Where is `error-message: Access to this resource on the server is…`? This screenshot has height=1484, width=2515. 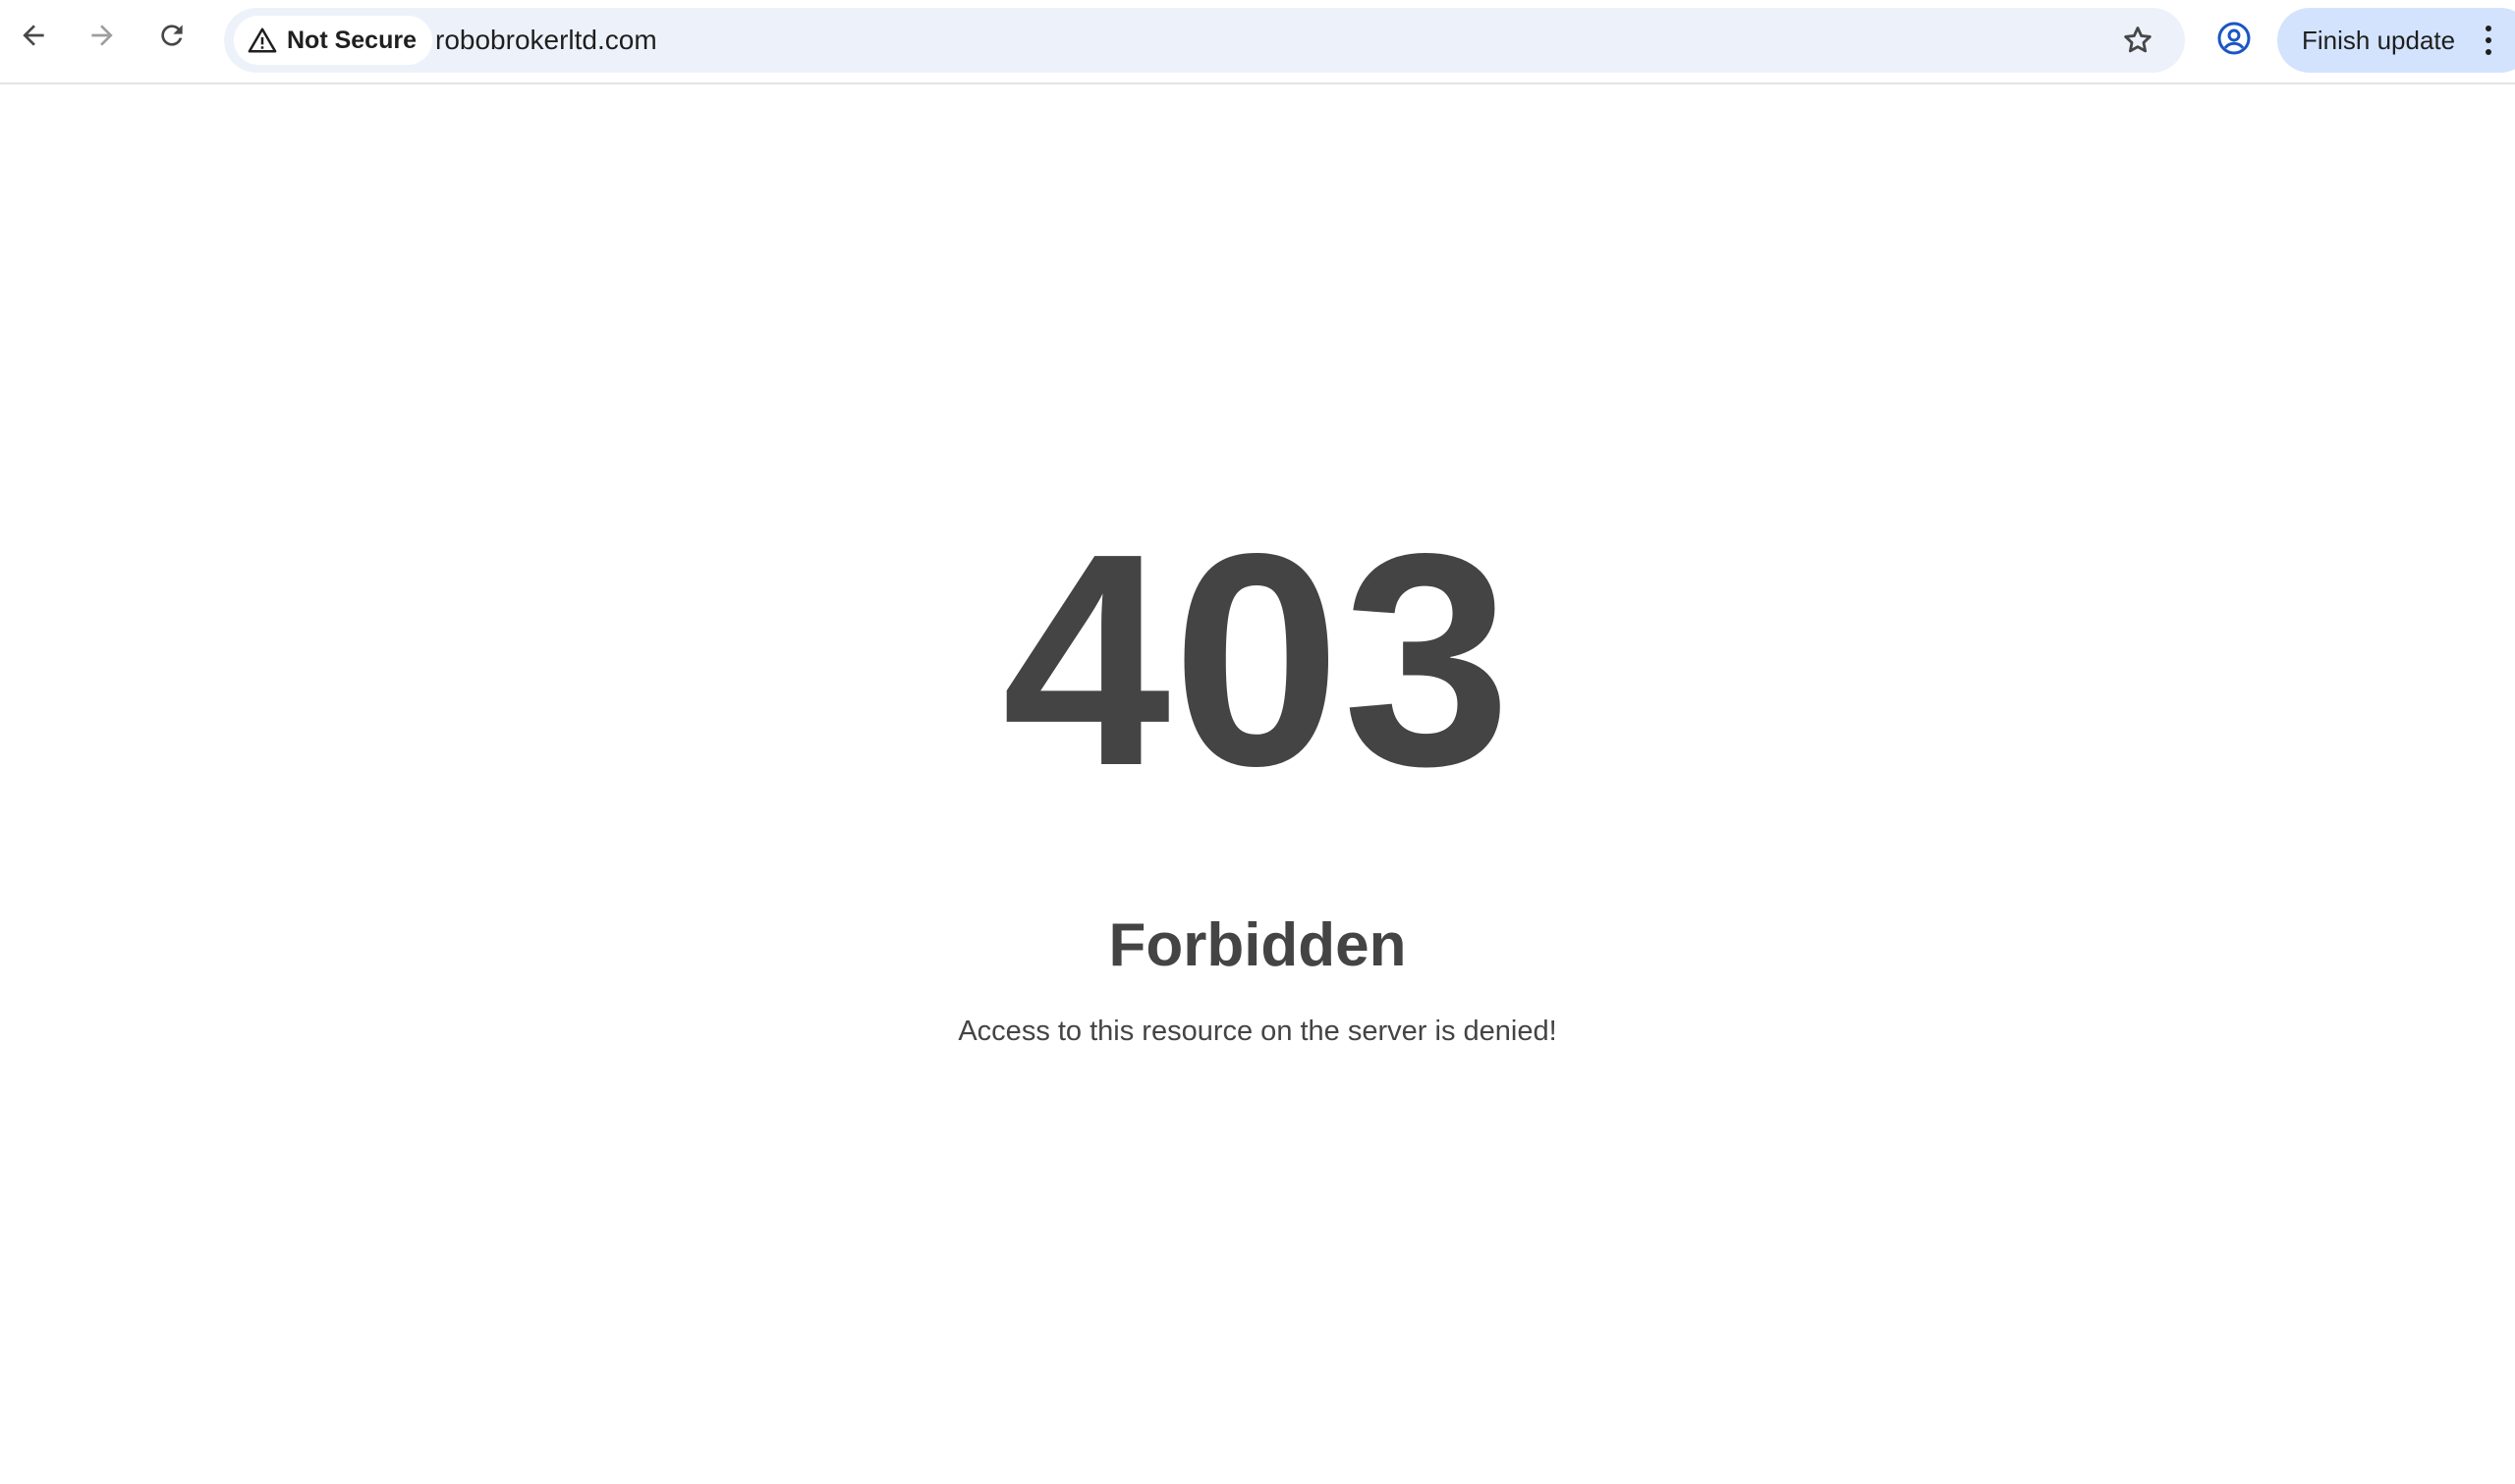 error-message: Access to this resource on the server is… is located at coordinates (1257, 1031).